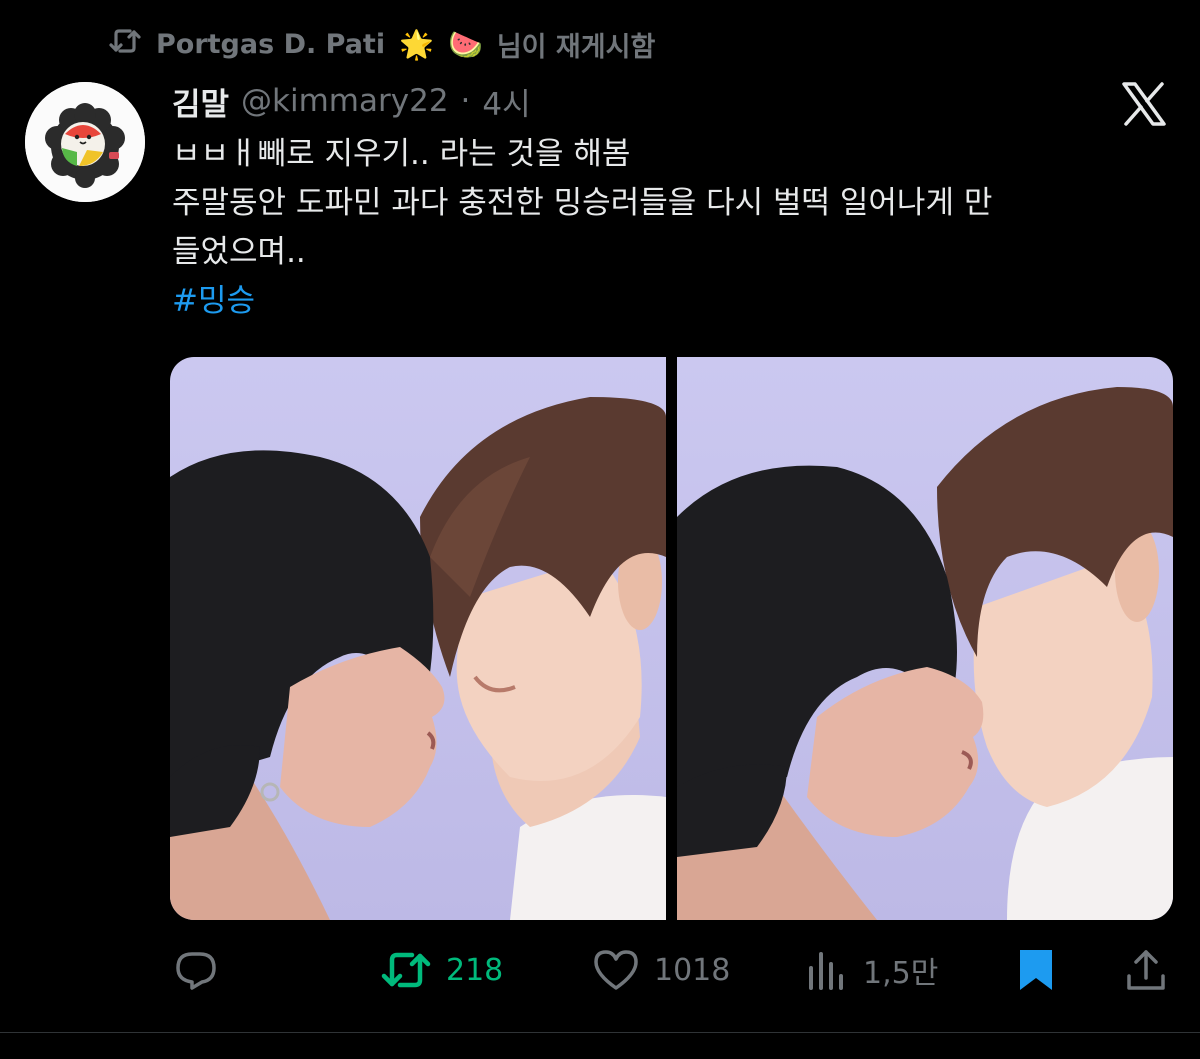 The image size is (1200, 1059). Describe the element at coordinates (401, 154) in the screenshot. I see `tweet-text-line: ㅂㅂㅐ빼로 지우기.. 라는 것을 해봄` at that location.